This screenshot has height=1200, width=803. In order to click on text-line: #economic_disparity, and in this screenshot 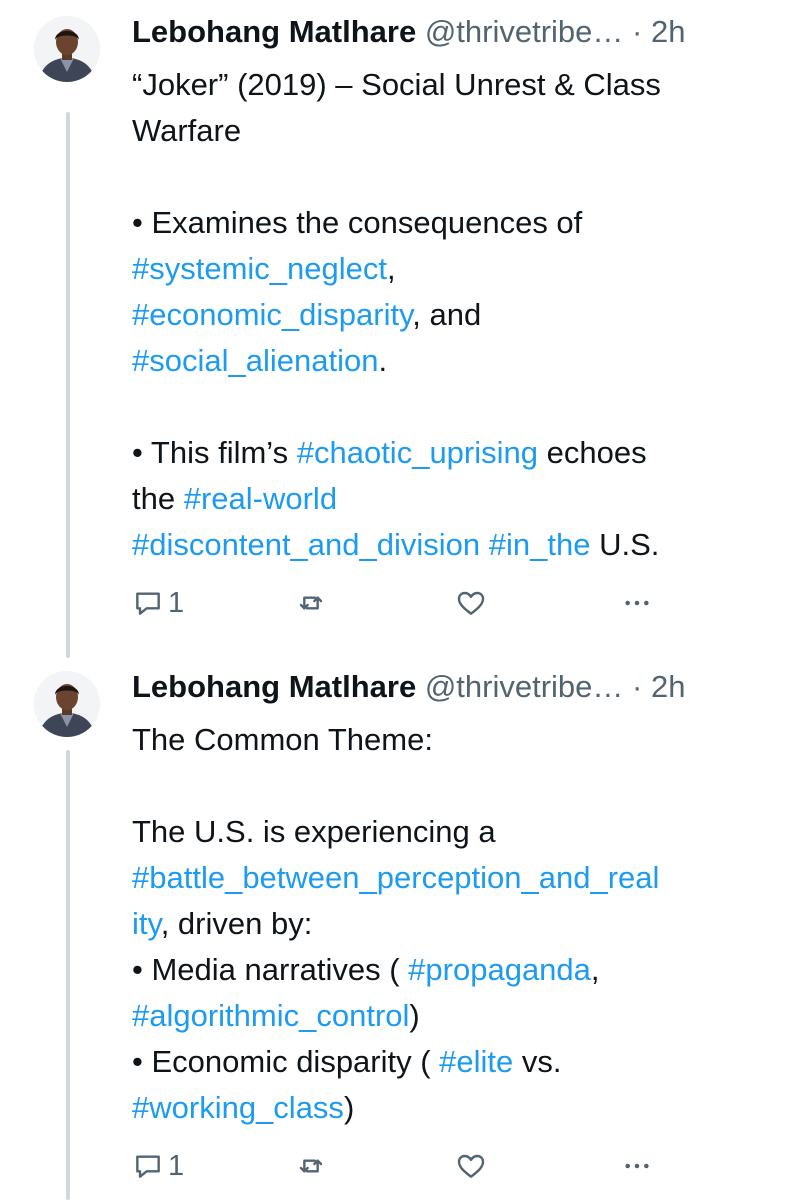, I will do `click(457, 315)`.